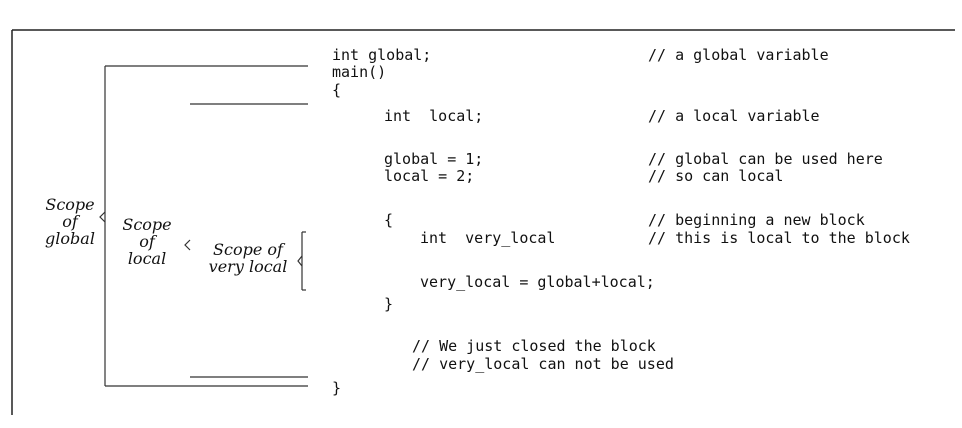  Describe the element at coordinates (534, 346) in the screenshot. I see `code-line-11: // We just closed the block` at that location.